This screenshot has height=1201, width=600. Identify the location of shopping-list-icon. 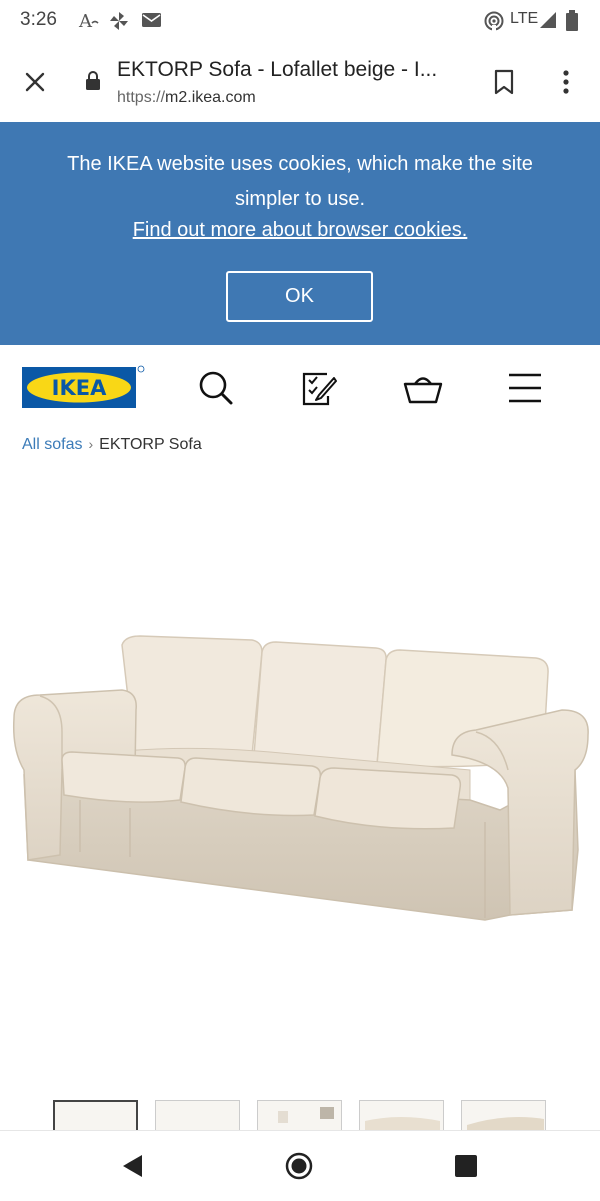
(320, 389).